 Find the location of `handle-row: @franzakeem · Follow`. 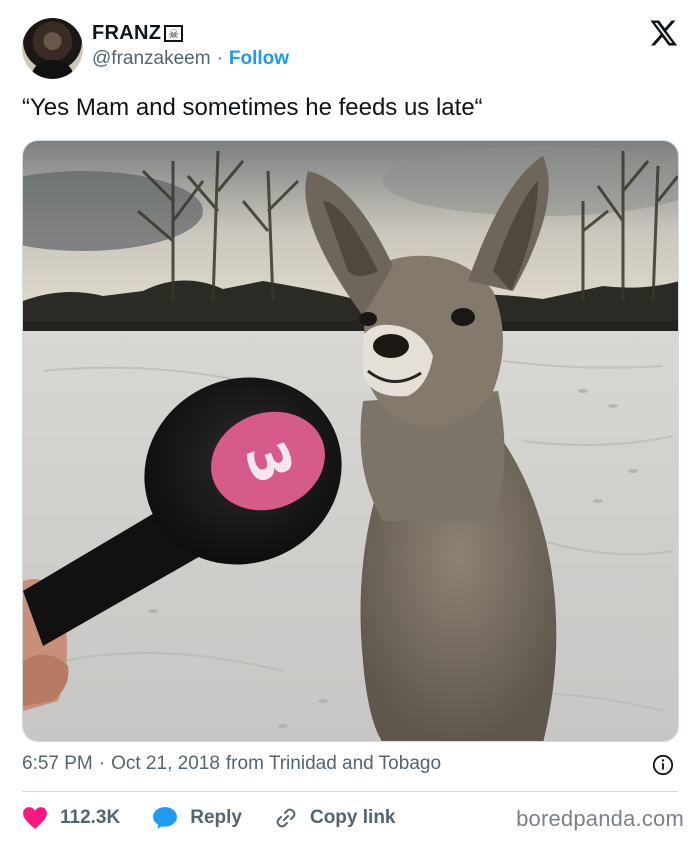

handle-row: @franzakeem · Follow is located at coordinates (190, 59).